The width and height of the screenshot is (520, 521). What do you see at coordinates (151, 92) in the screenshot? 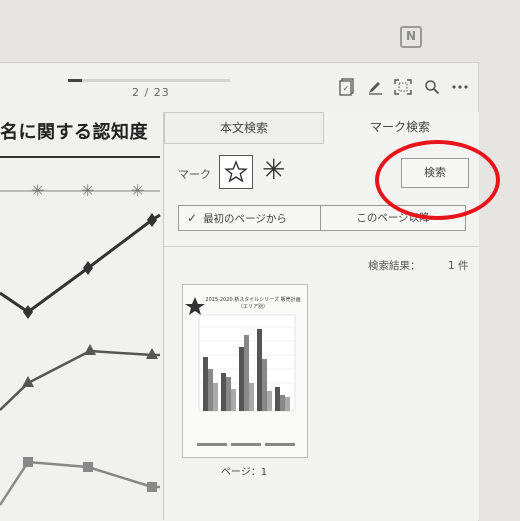
I see `page-indicator: 2 / 23` at bounding box center [151, 92].